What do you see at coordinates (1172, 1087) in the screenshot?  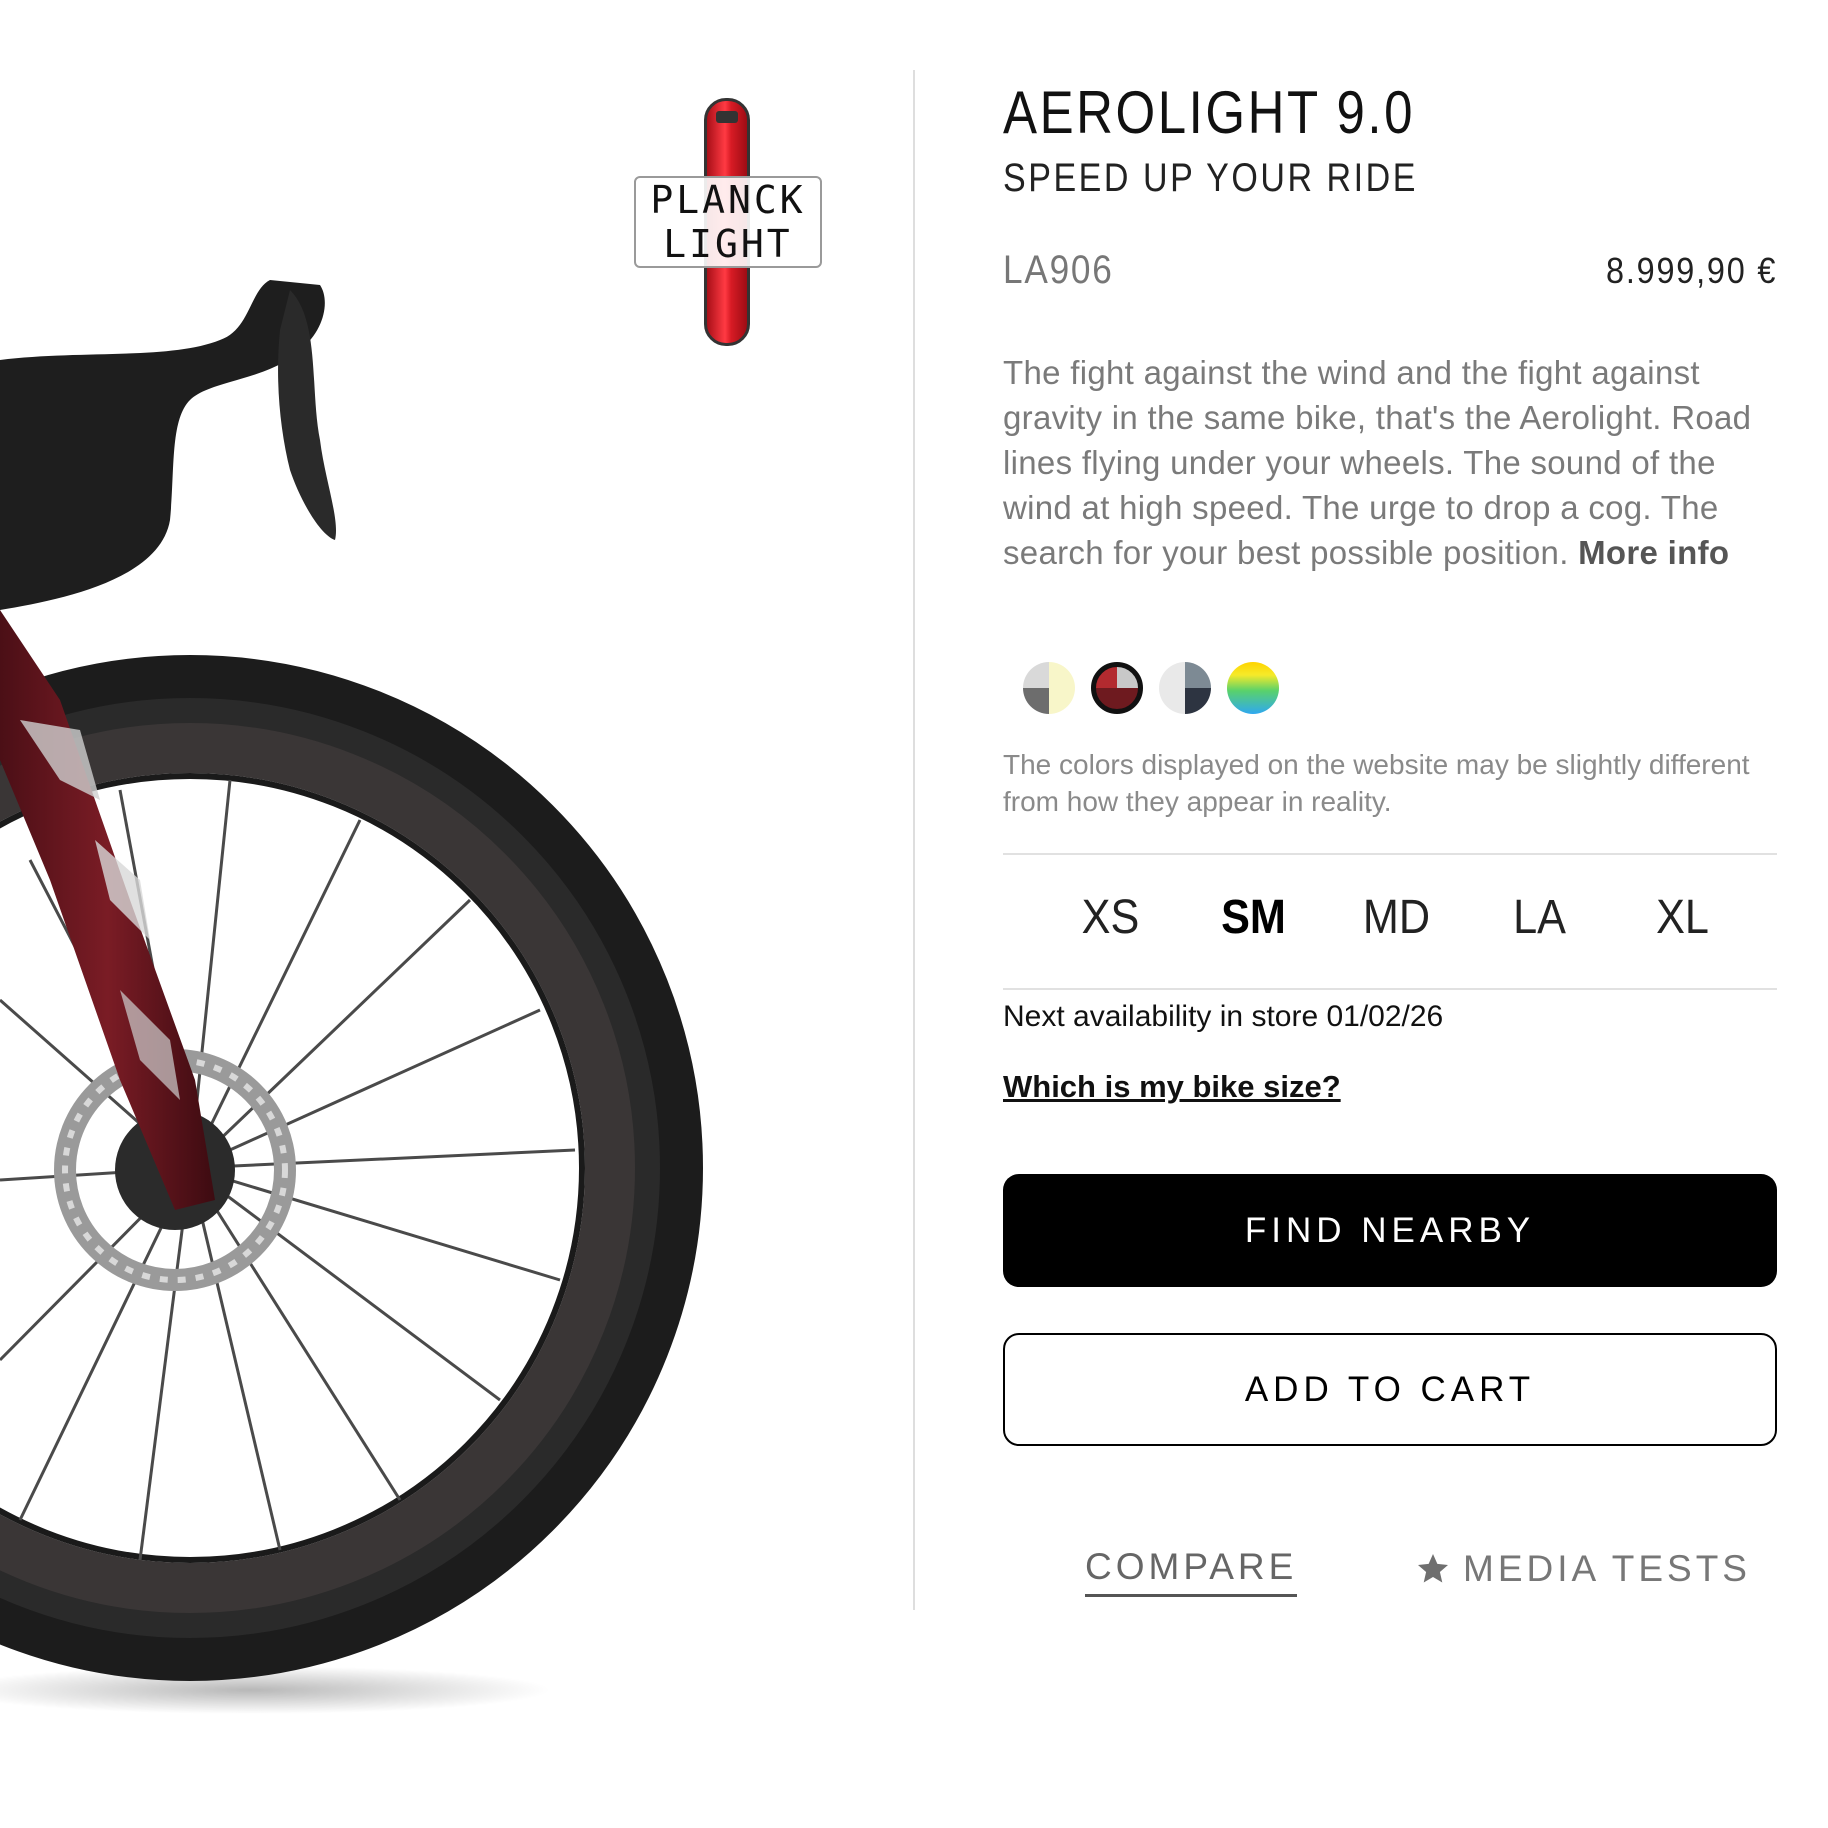 I see `size-guide-link: Which is my bike size?` at bounding box center [1172, 1087].